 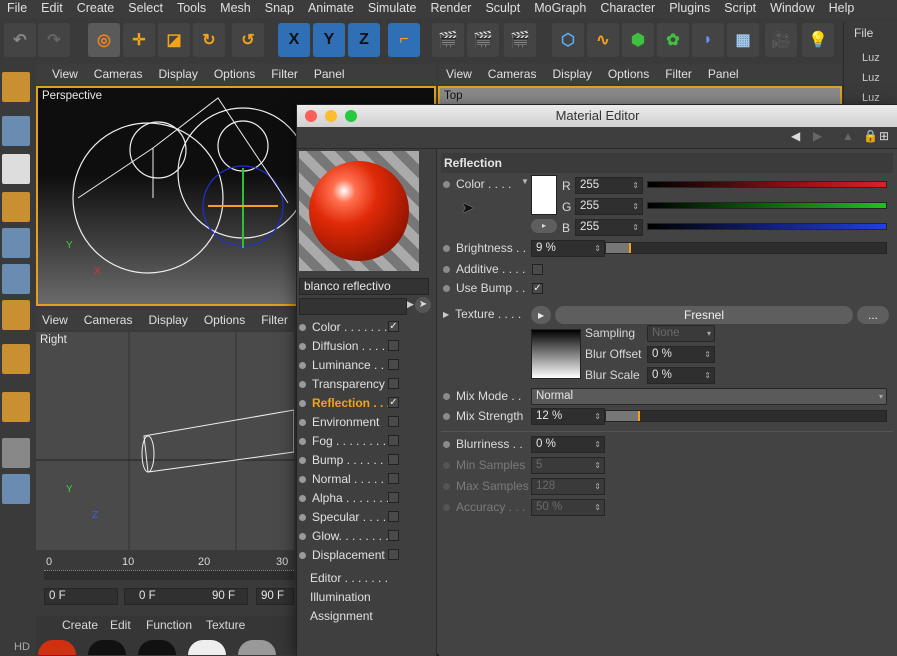 What do you see at coordinates (165, 441) in the screenshot?
I see `right-viewport: Right Y Z` at bounding box center [165, 441].